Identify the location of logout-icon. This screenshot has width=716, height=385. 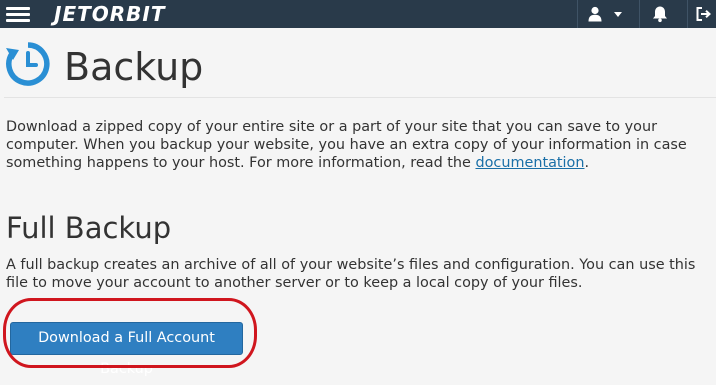
(703, 14).